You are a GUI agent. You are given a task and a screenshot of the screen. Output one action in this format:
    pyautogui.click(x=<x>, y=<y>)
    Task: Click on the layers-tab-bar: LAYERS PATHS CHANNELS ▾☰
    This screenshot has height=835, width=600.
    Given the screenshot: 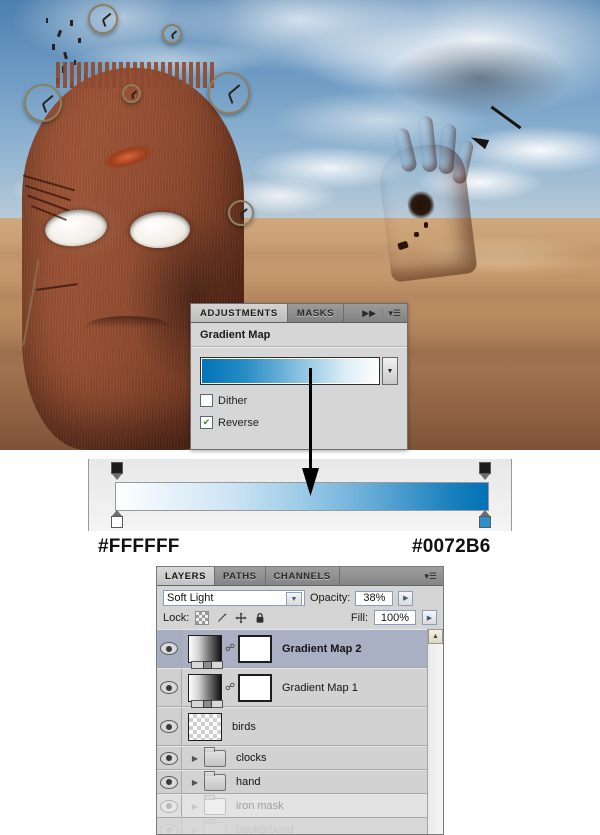 What is the action you would take?
    pyautogui.click(x=300, y=576)
    